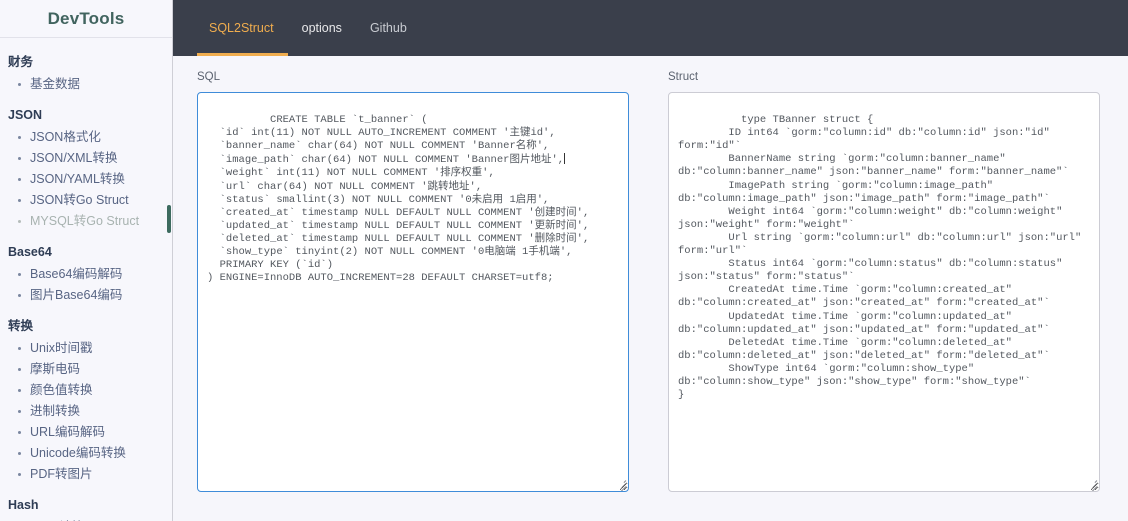  I want to click on sidebar-item: Hash计算, so click(86, 519).